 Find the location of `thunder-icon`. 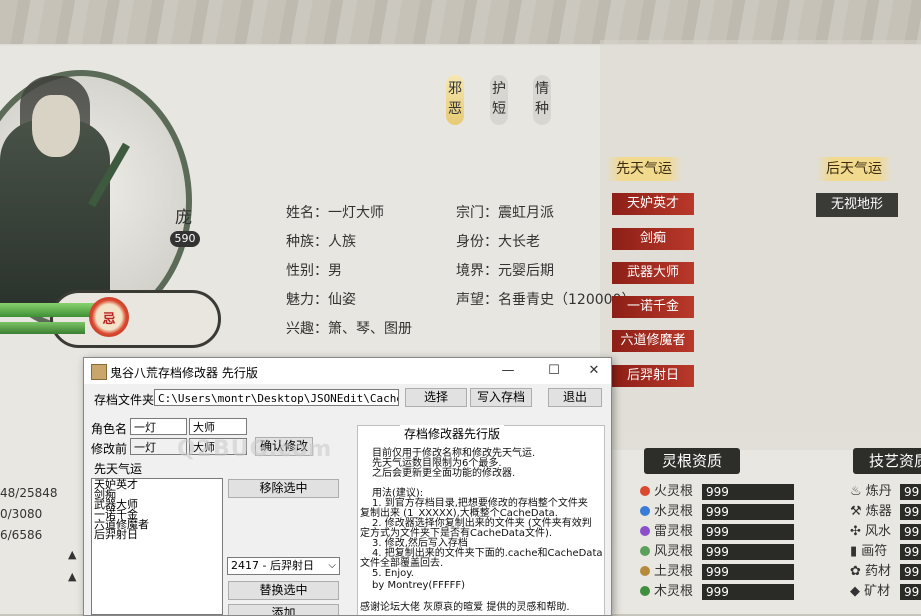

thunder-icon is located at coordinates (645, 531).